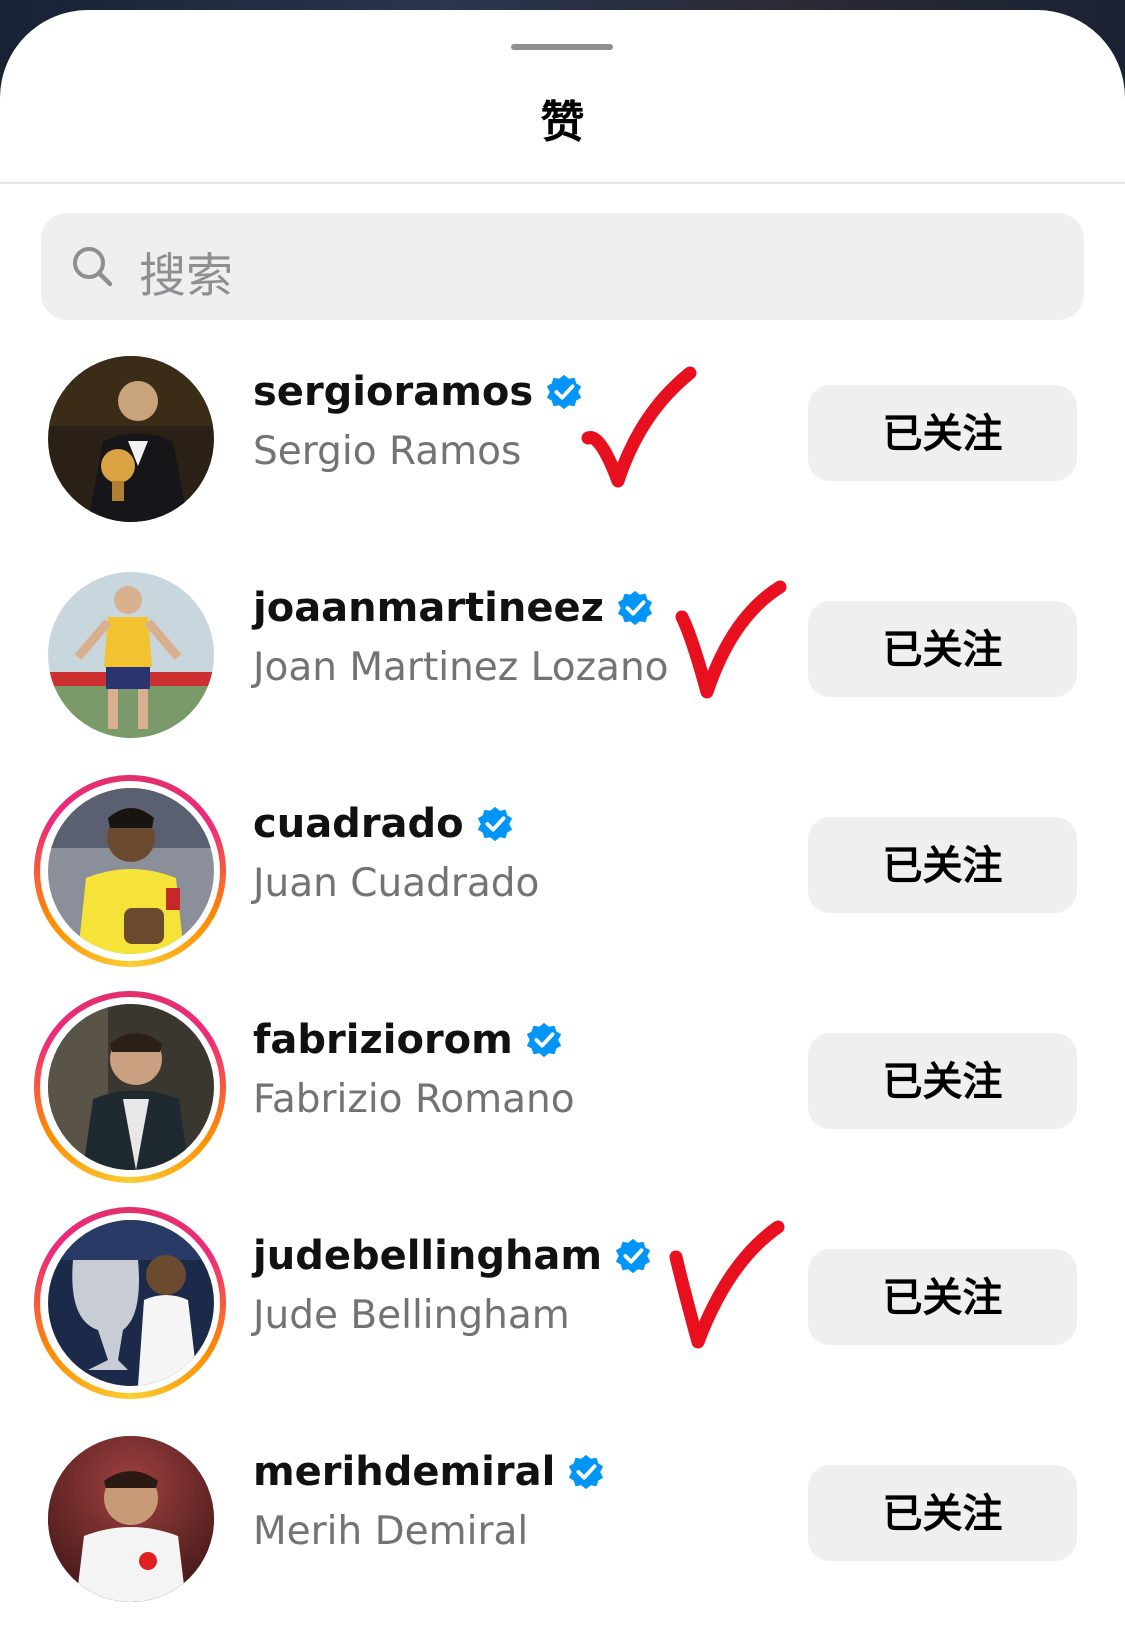  Describe the element at coordinates (396, 883) in the screenshot. I see `full-name: Juan Cuadrado` at that location.